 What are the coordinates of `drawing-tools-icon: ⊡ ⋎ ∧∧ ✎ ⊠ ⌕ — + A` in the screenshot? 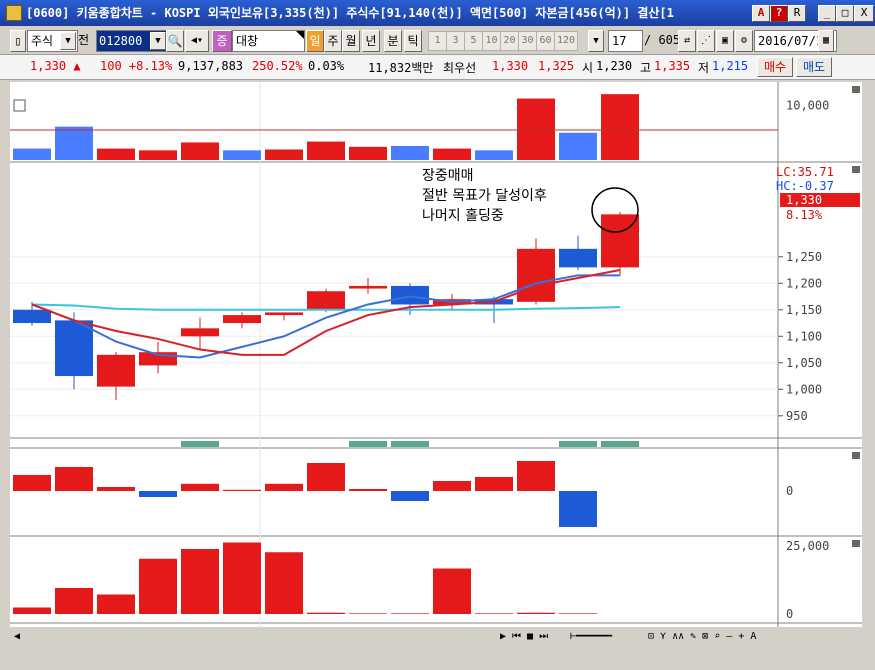 It's located at (702, 636).